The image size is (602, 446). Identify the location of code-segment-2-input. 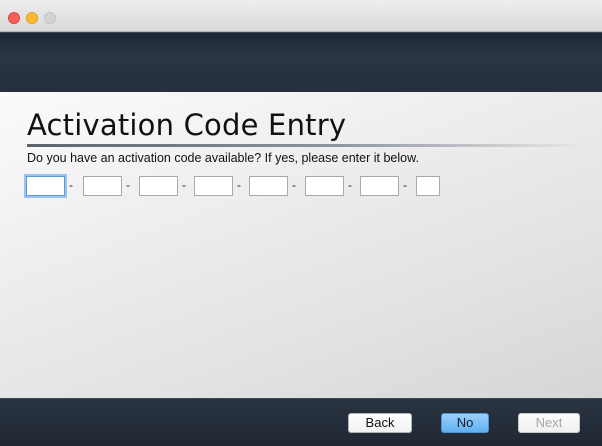
(102, 186).